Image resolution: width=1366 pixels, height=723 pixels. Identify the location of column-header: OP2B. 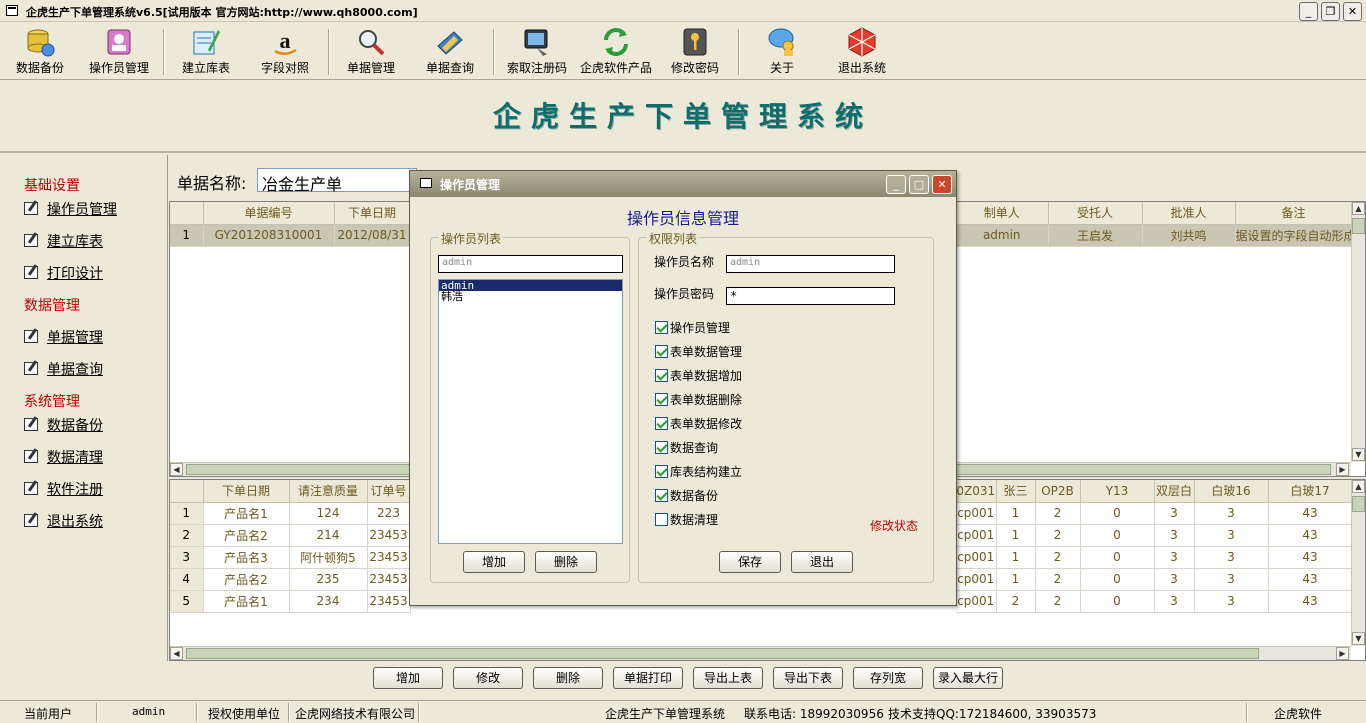
(1058, 491).